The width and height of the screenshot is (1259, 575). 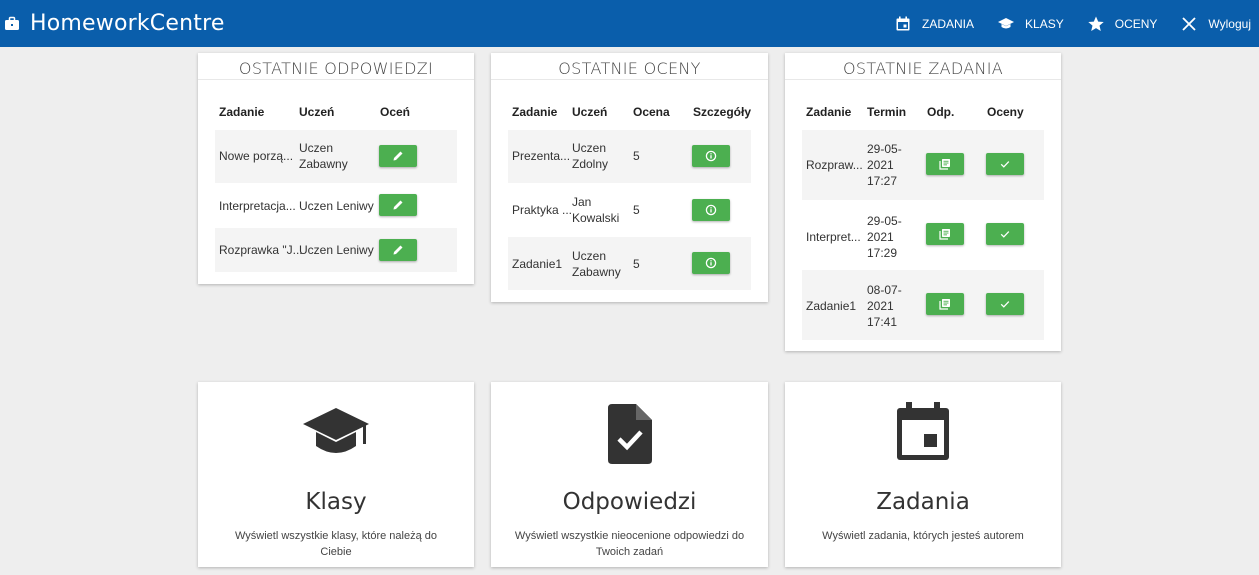 I want to click on tile-title: Odpowiedzi, so click(x=629, y=502).